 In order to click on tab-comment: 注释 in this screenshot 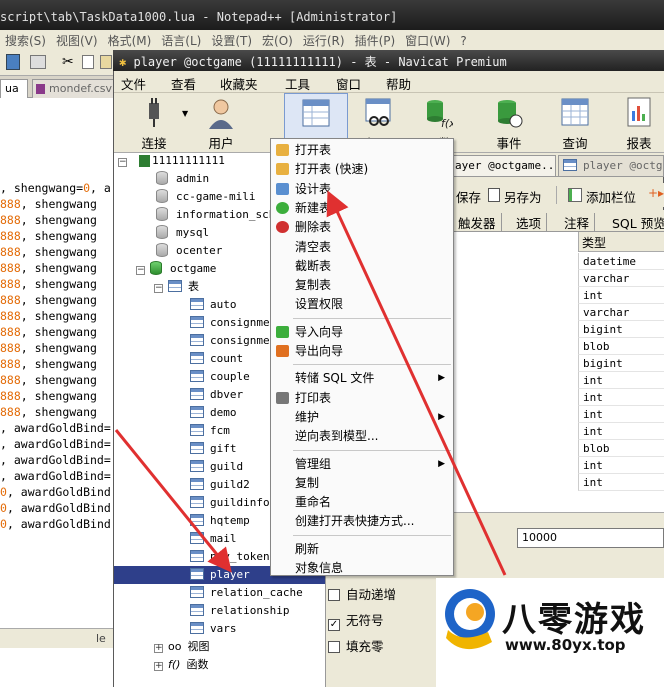, I will do `click(580, 222)`.